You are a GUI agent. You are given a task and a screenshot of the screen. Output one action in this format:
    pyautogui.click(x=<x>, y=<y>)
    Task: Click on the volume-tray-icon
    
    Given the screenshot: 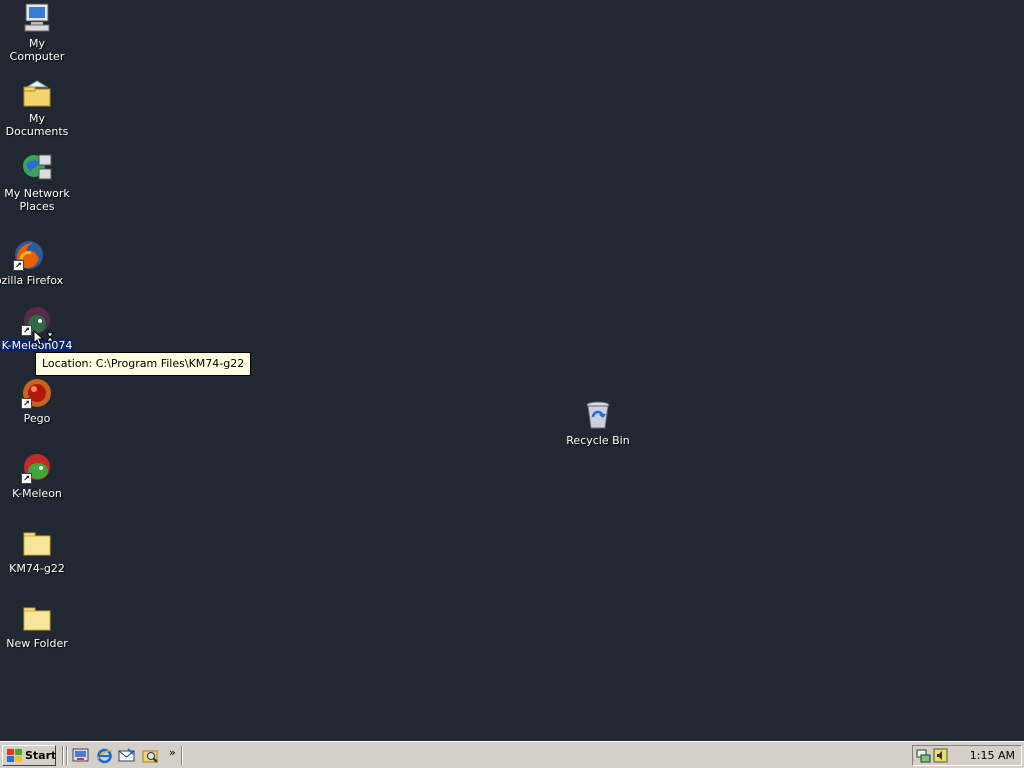 What is the action you would take?
    pyautogui.click(x=940, y=755)
    